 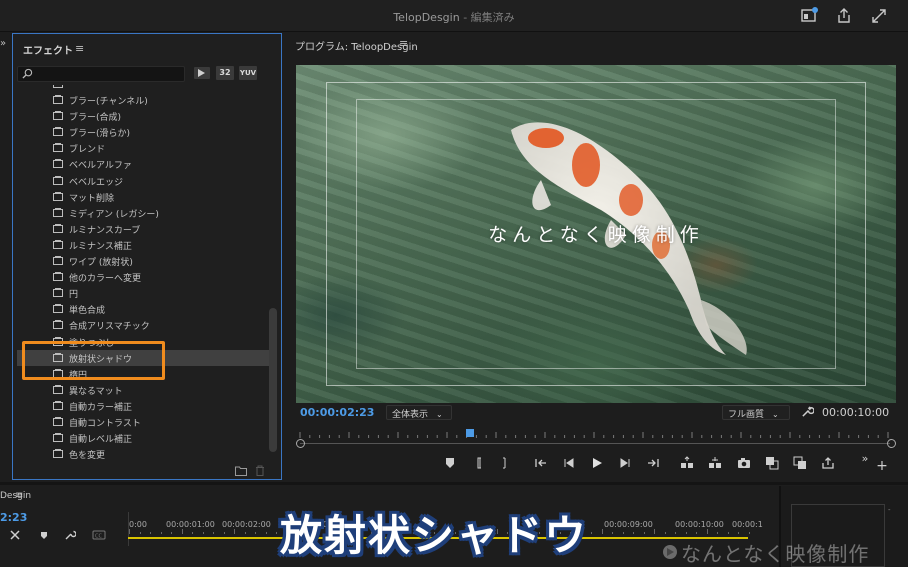 What do you see at coordinates (273, 380) in the screenshot?
I see `effects-list-scrollbar` at bounding box center [273, 380].